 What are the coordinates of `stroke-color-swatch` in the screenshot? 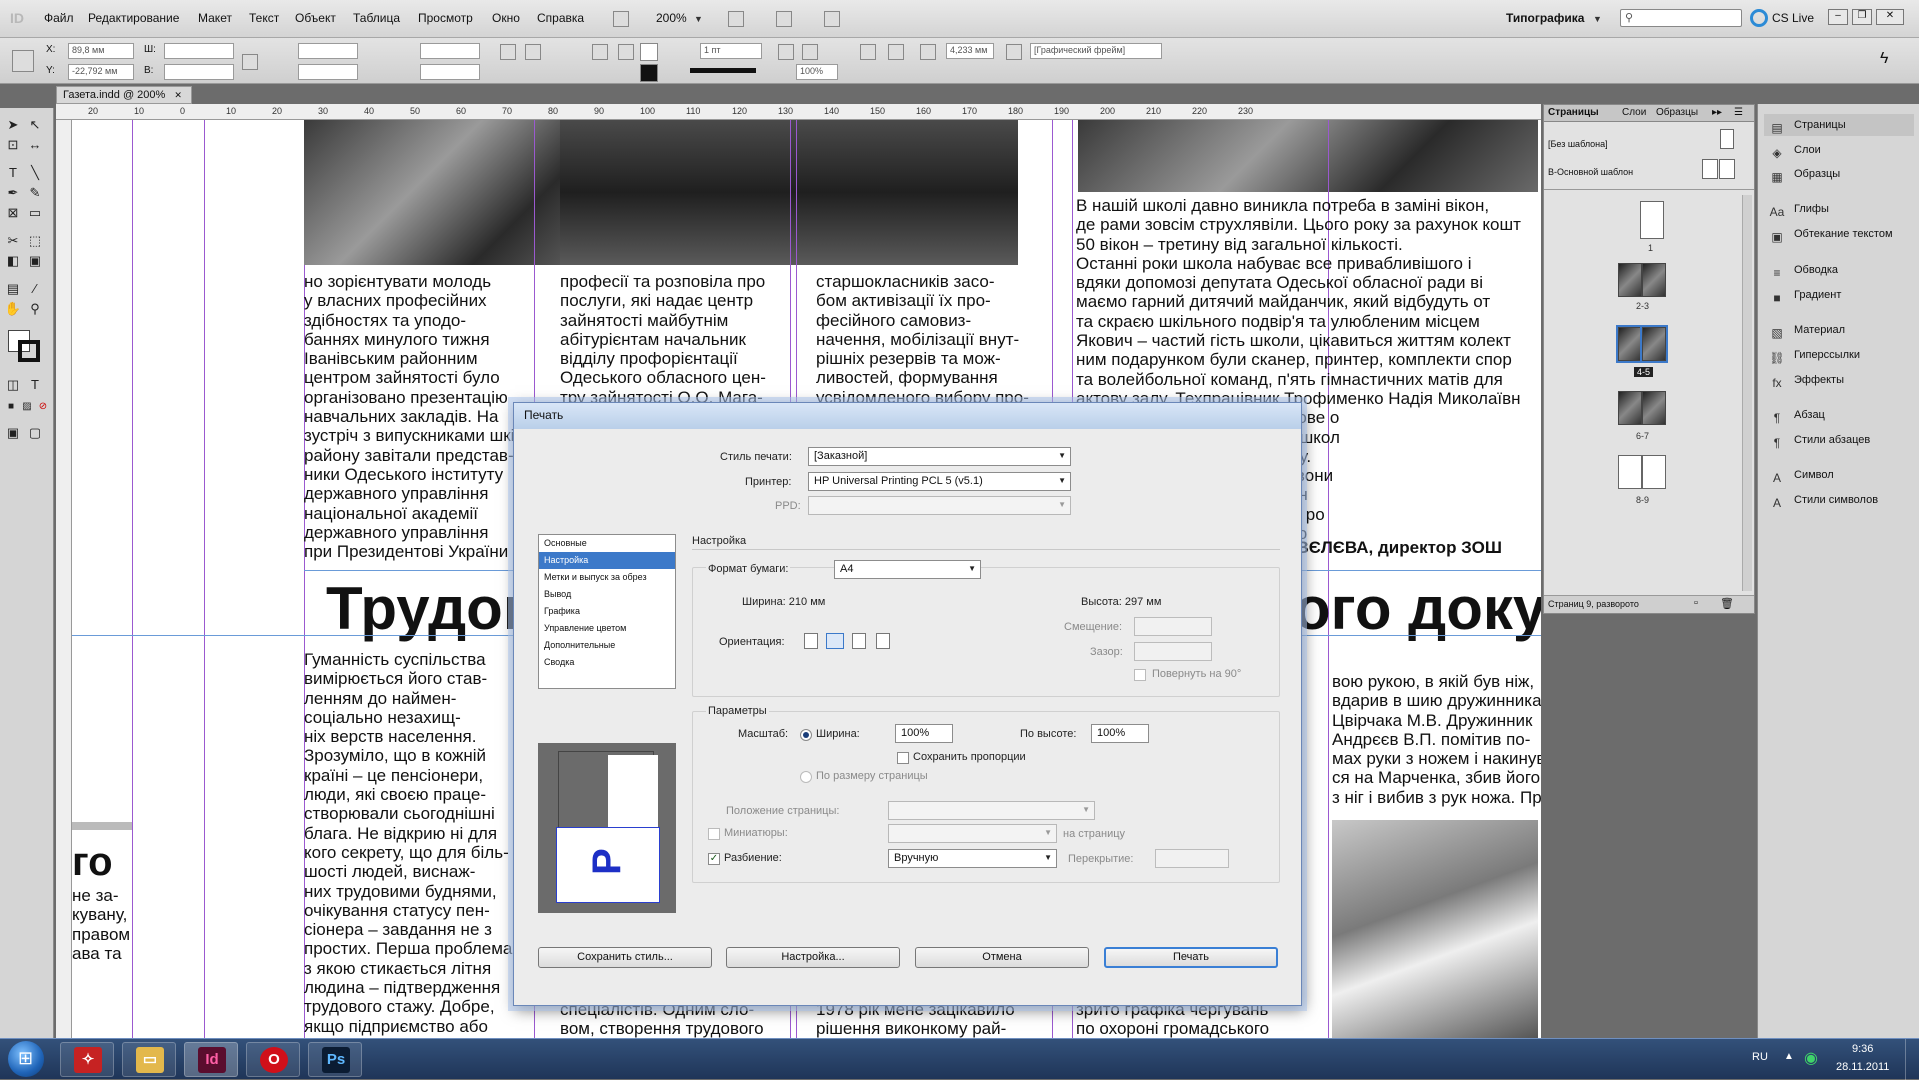 It's located at (29, 351).